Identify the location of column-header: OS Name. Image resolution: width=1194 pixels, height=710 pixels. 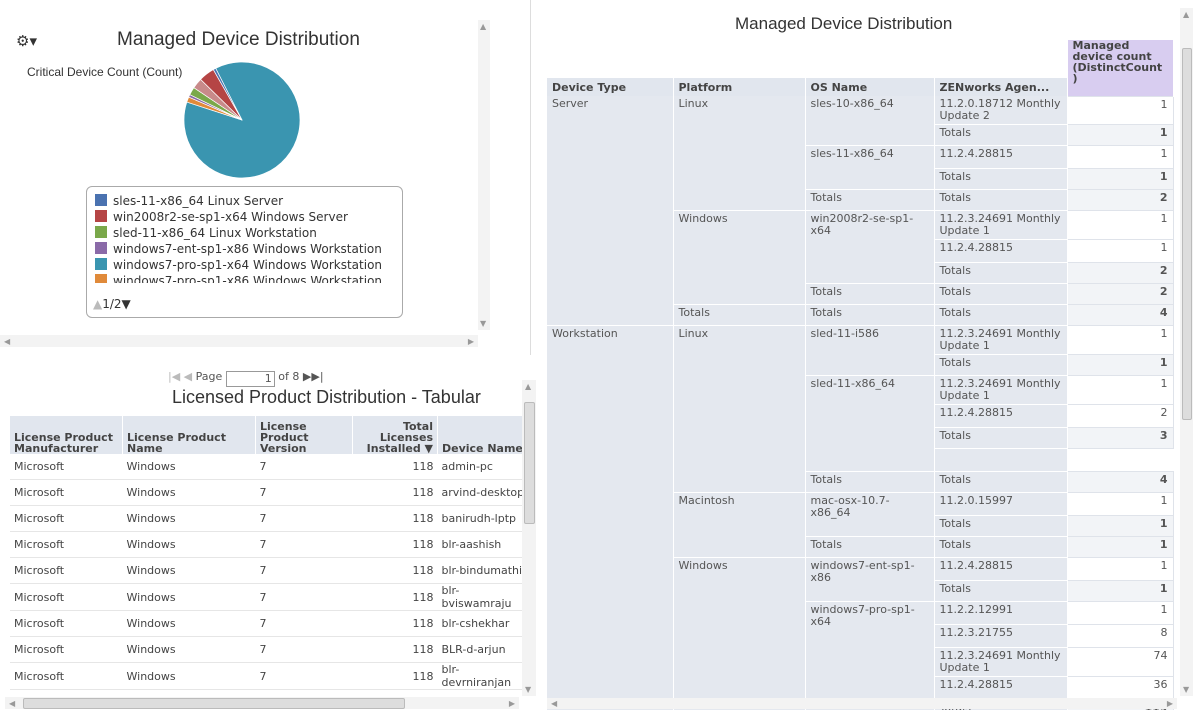
(870, 87).